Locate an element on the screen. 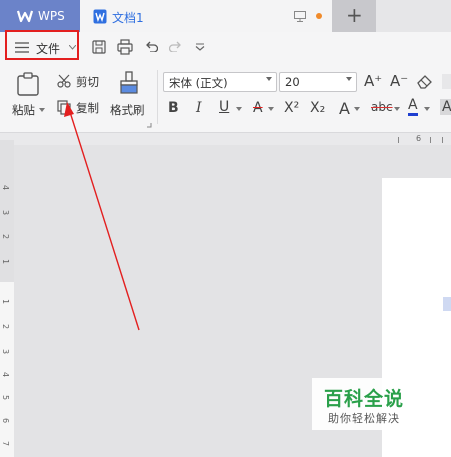 This screenshot has height=457, width=451. monitor-icon is located at coordinates (300, 16).